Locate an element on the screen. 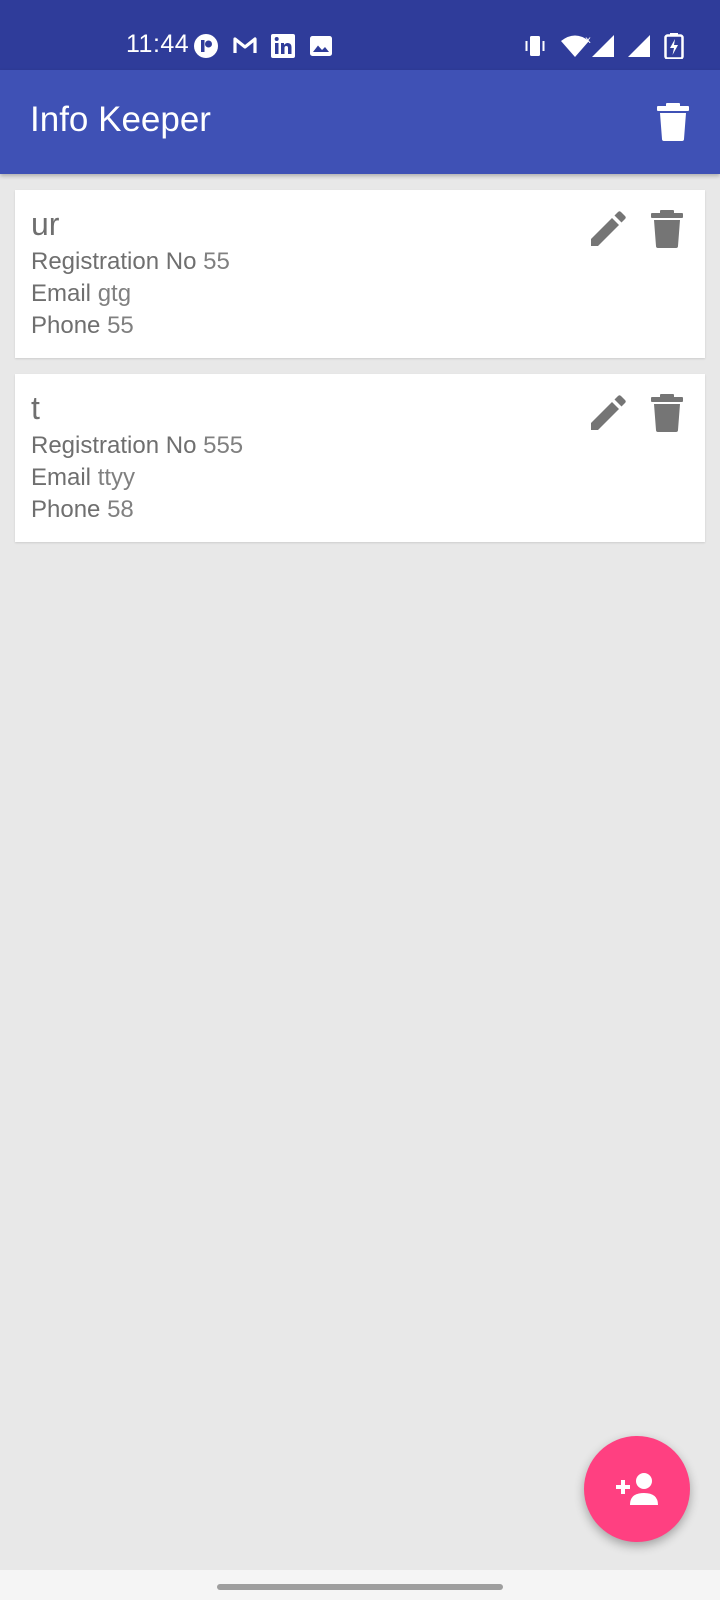  phone-row: Phone 58 is located at coordinates (82, 510).